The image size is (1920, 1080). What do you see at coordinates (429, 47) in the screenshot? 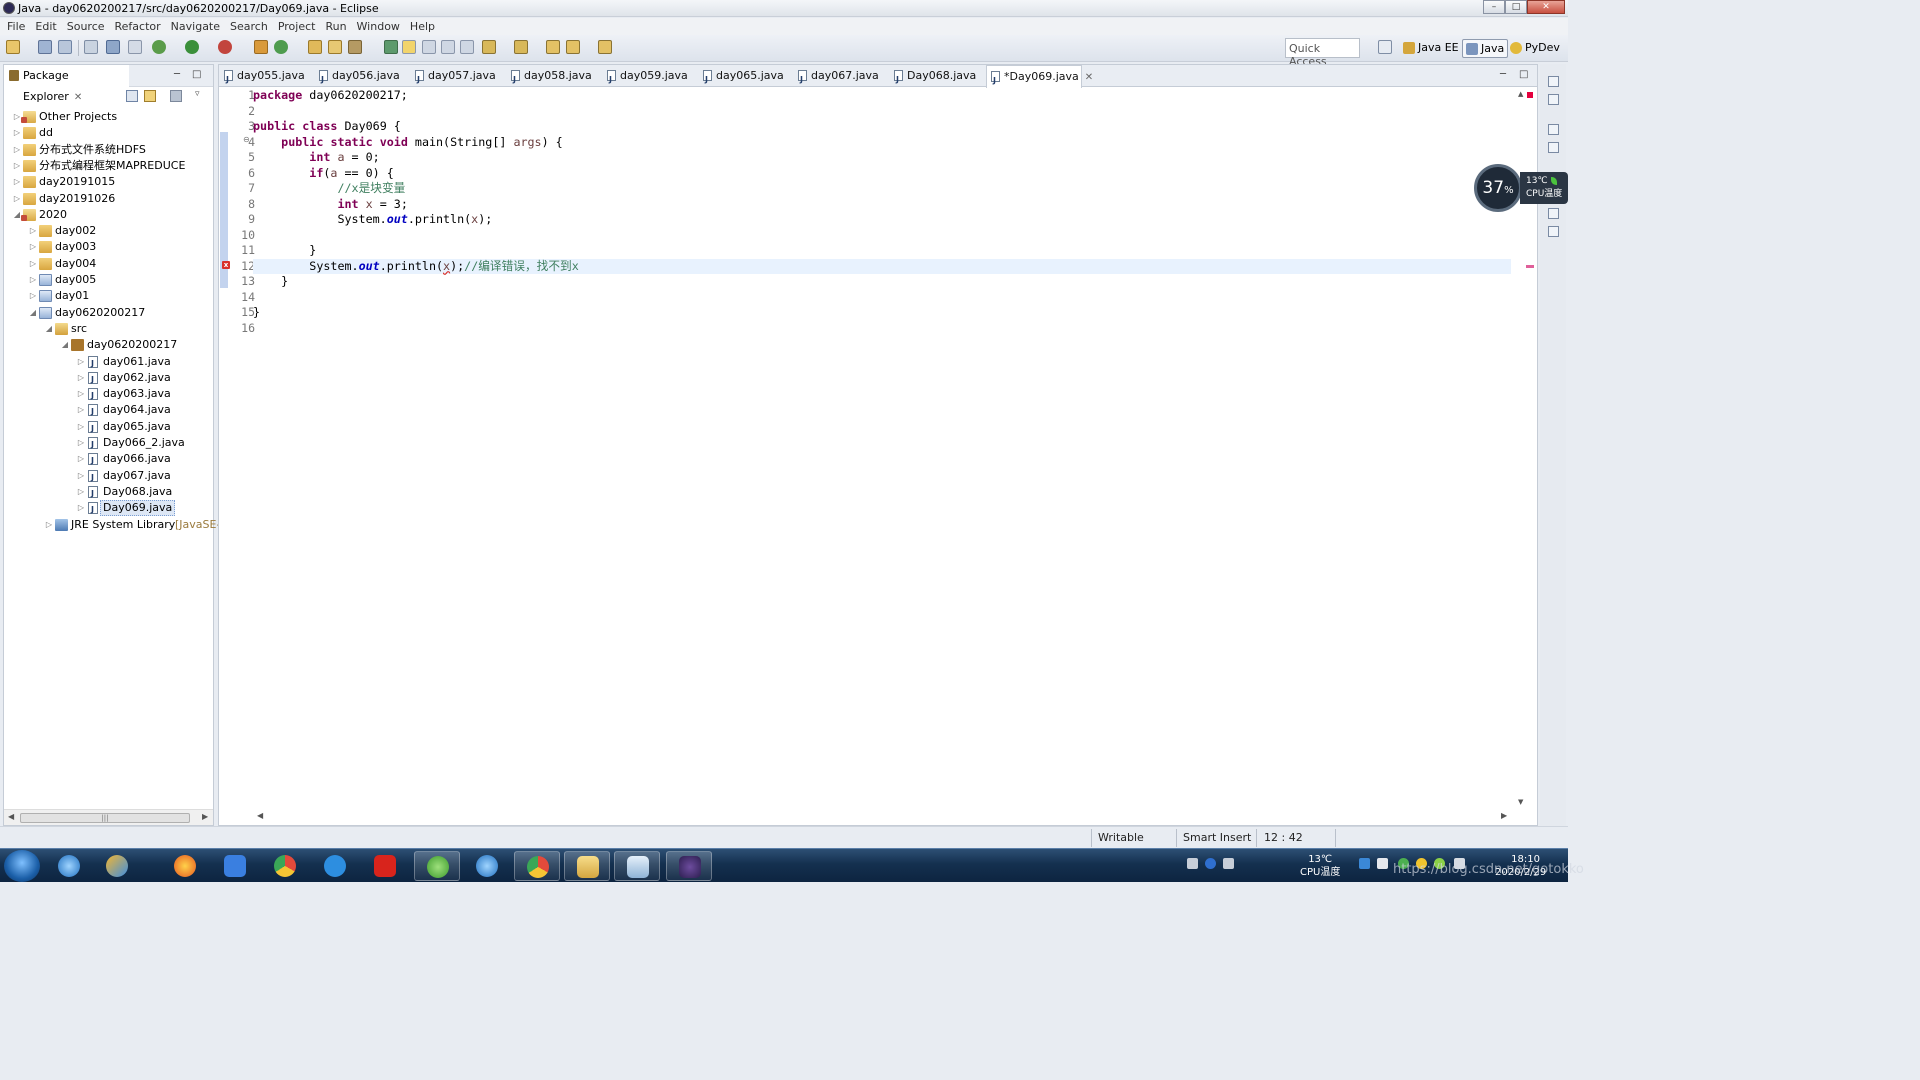
I see `block-selection-icon` at bounding box center [429, 47].